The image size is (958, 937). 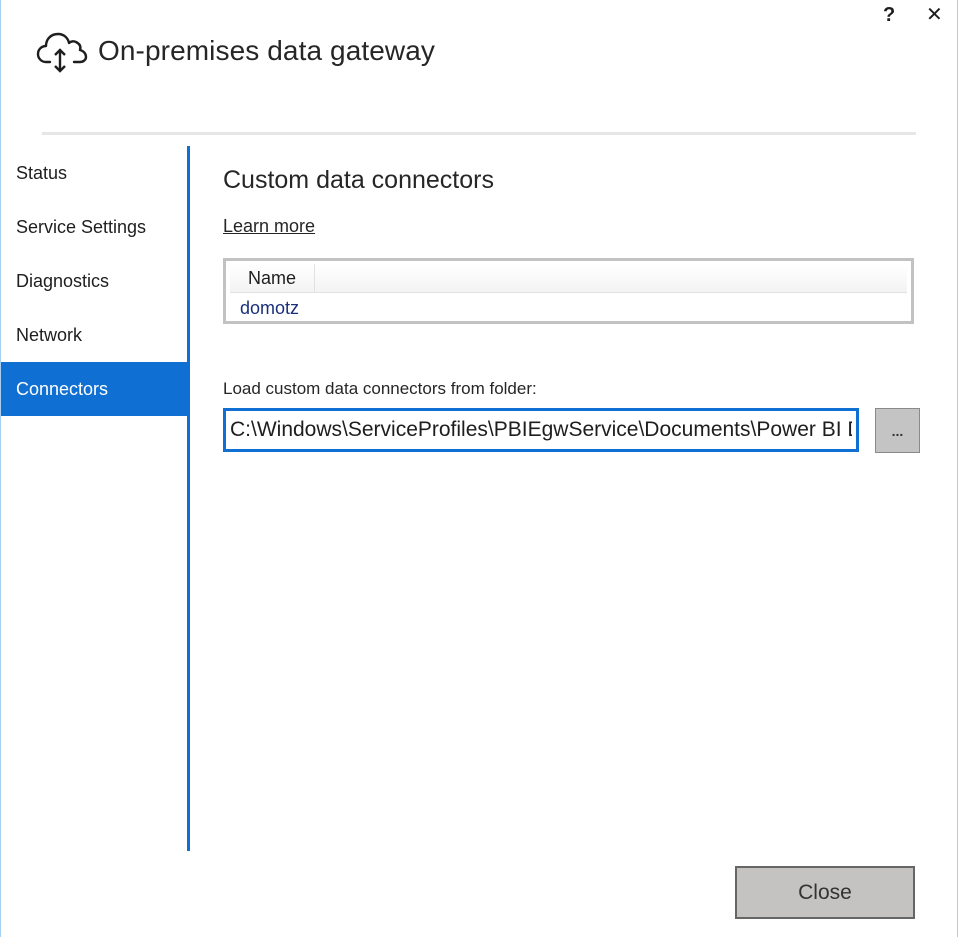 I want to click on app-title: On-premises data gateway, so click(x=267, y=50).